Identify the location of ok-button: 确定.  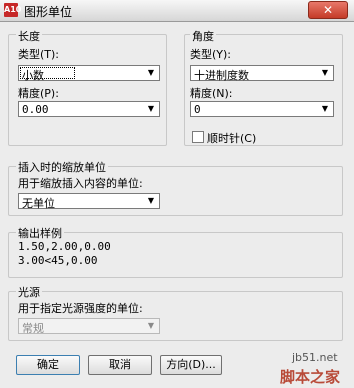
(48, 365).